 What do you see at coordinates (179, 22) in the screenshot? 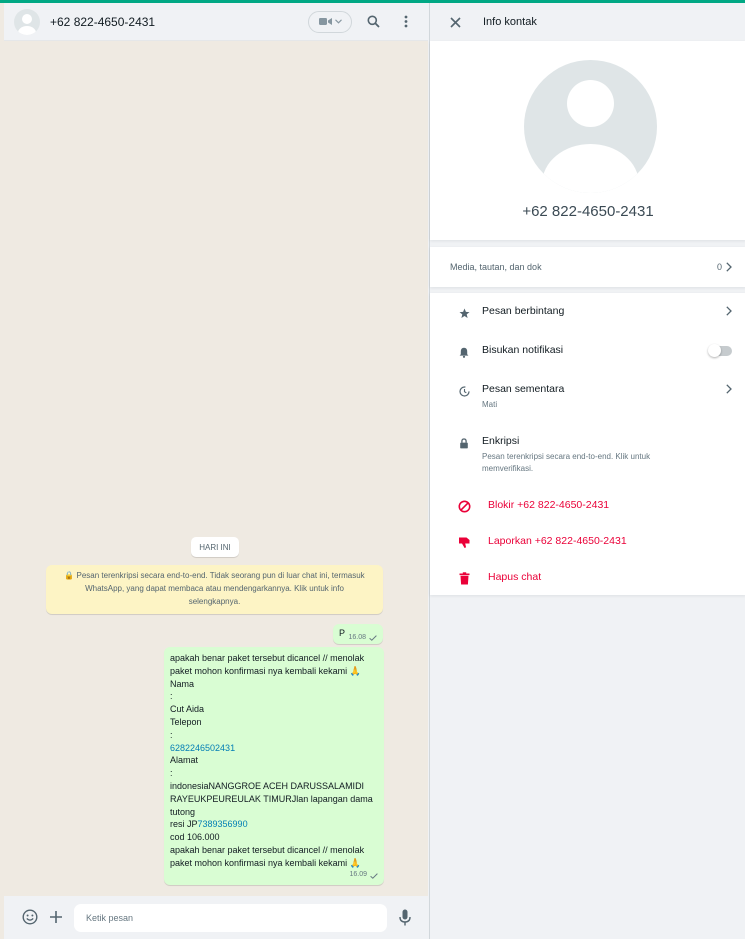
I see `chat-title: +62 822-4650-2431` at bounding box center [179, 22].